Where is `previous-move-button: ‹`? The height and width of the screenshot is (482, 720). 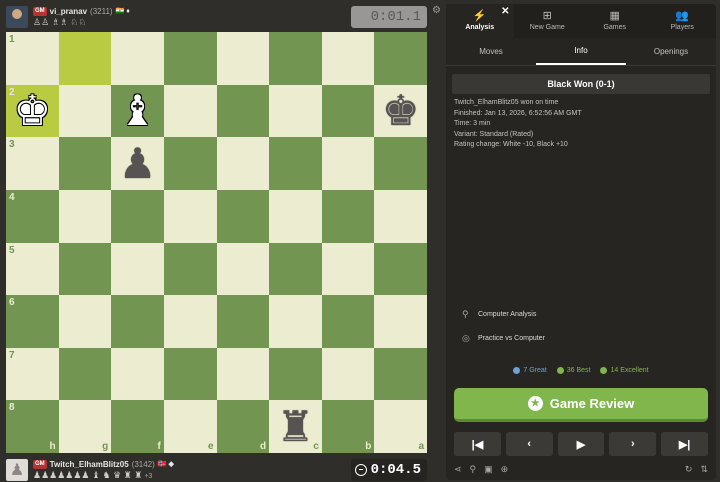
previous-move-button: ‹ is located at coordinates (529, 444).